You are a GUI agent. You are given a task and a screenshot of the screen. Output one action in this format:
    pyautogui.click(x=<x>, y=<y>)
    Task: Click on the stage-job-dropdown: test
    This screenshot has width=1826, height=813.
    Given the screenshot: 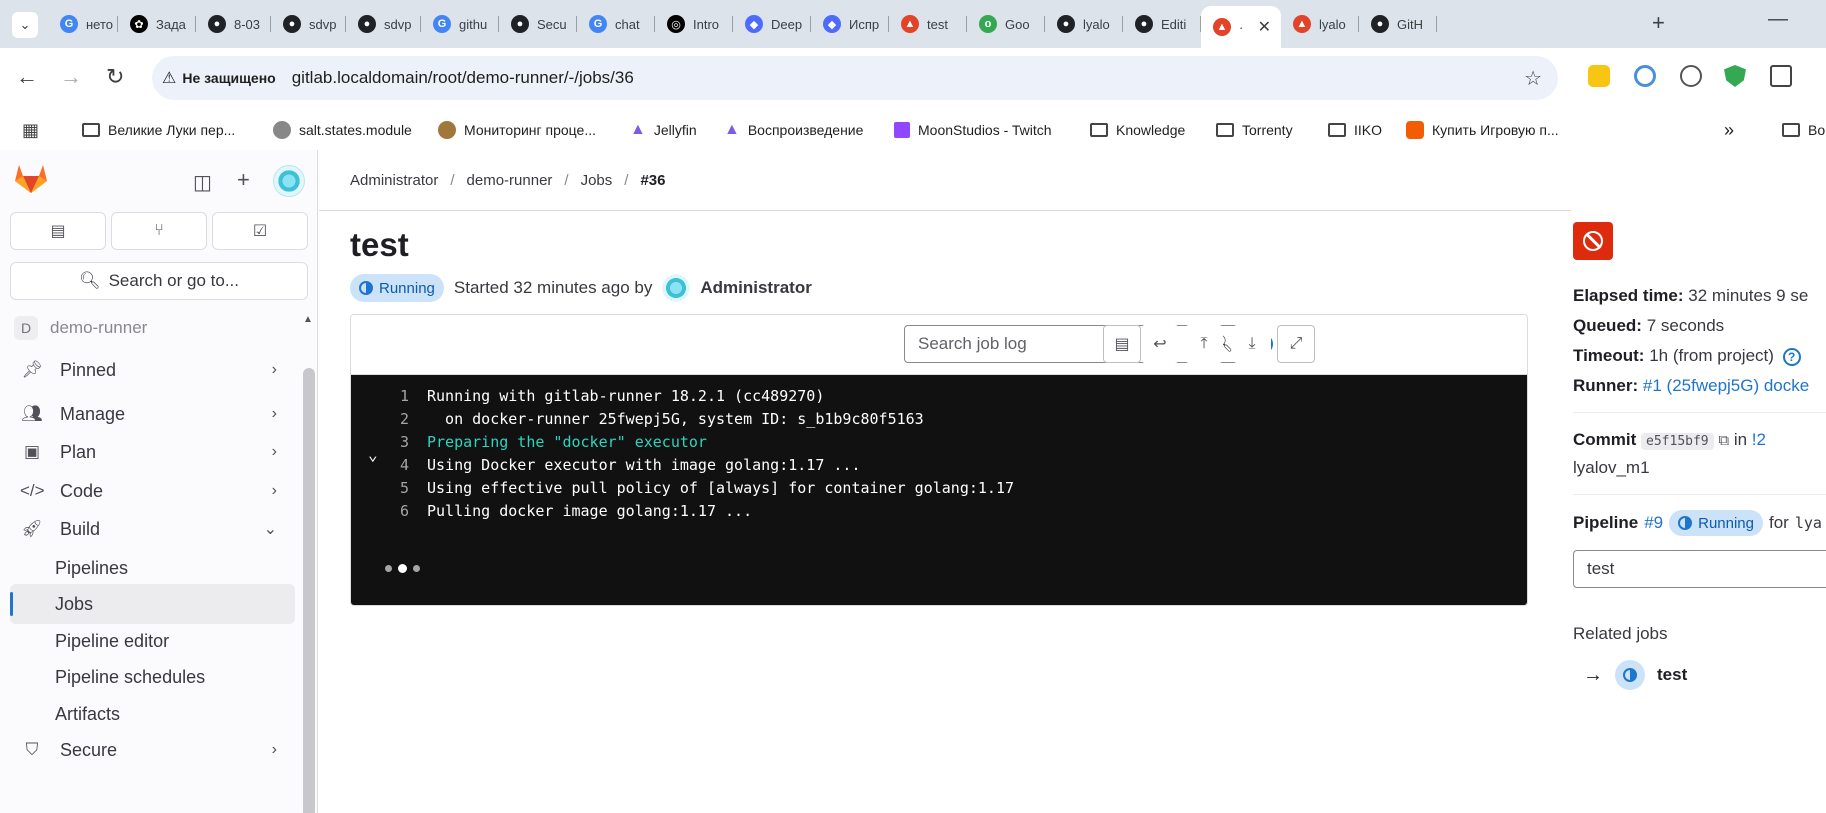 What is the action you would take?
    pyautogui.click(x=1699, y=569)
    